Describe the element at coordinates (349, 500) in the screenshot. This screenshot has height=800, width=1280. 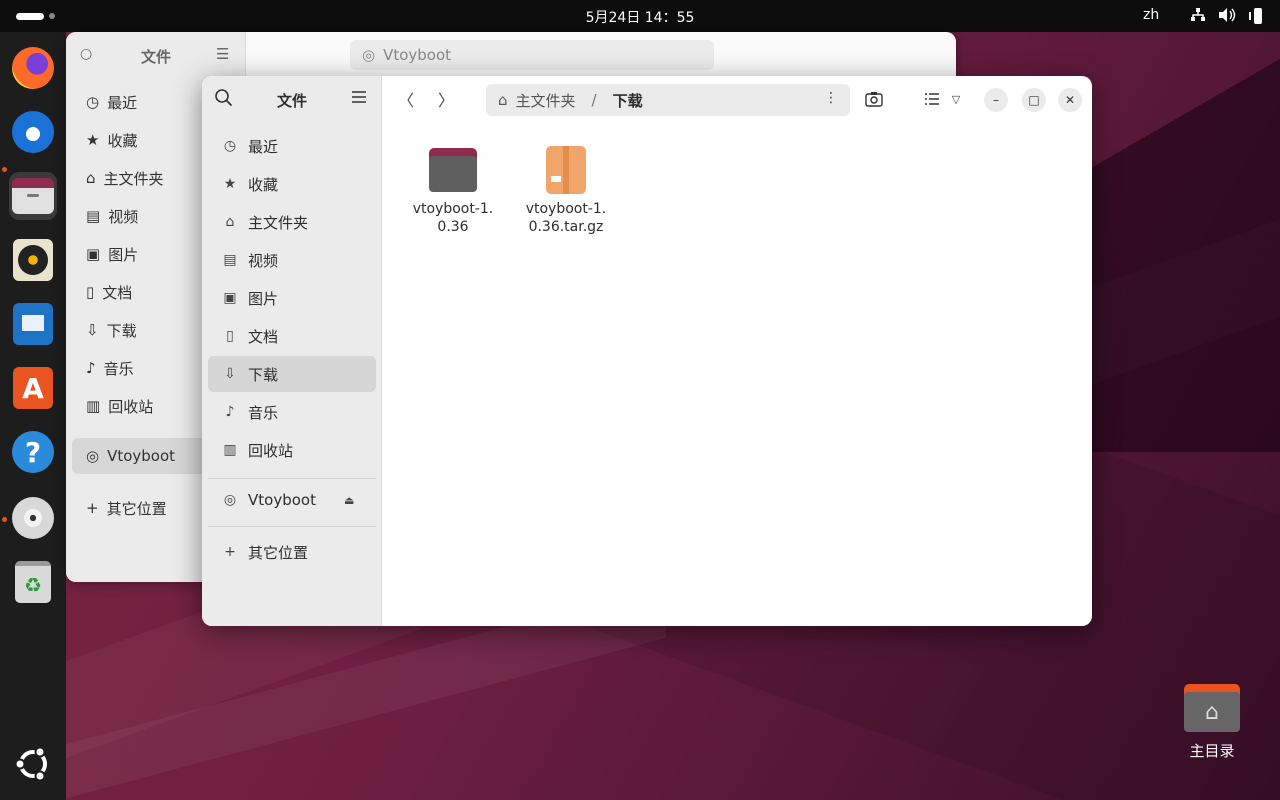
I see `eject-icon: ⏏` at that location.